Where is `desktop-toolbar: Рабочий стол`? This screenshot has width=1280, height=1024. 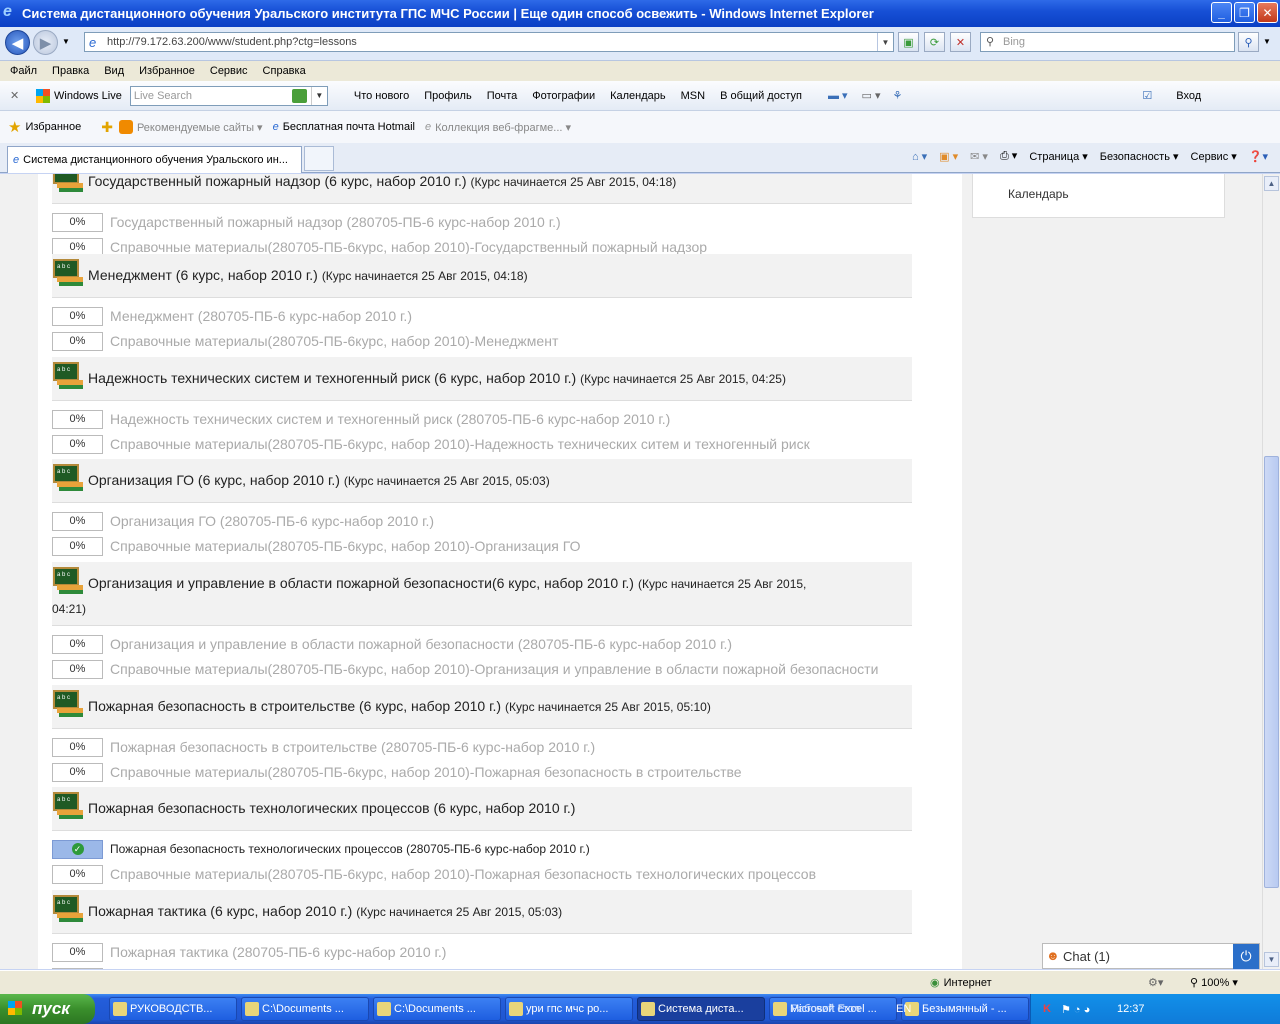
desktop-toolbar: Рабочий стол is located at coordinates (825, 1009).